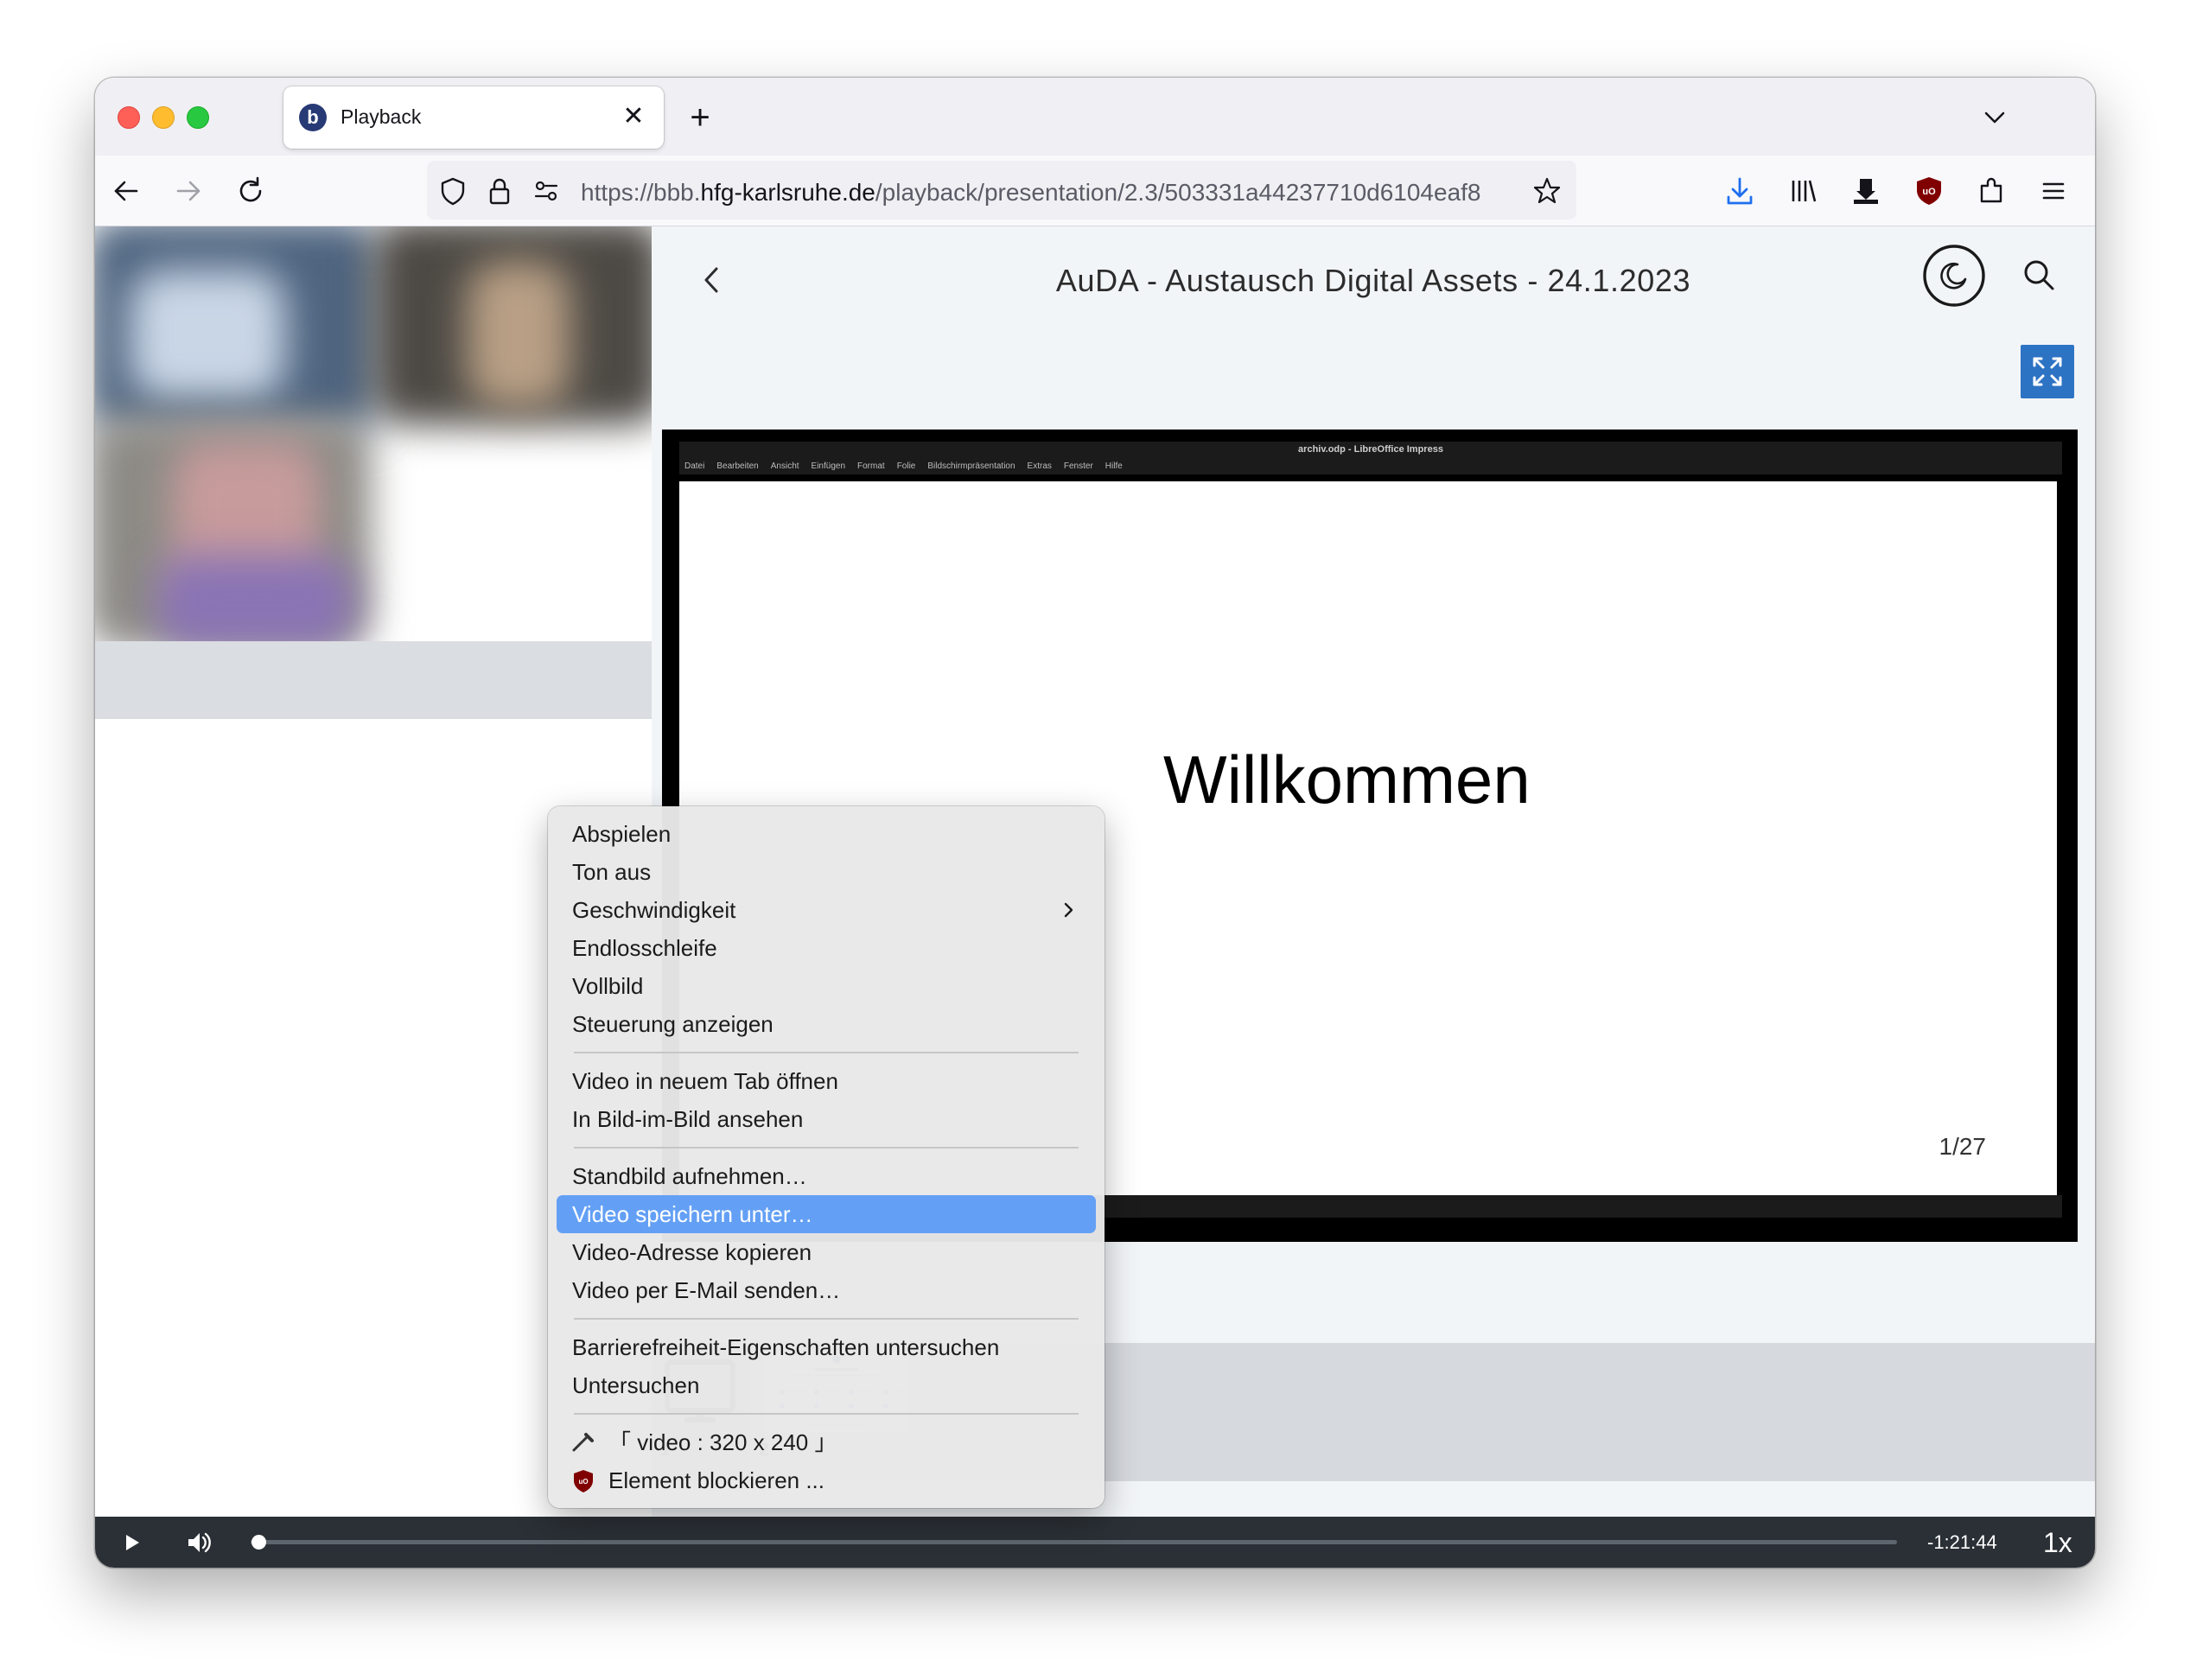 The width and height of the screenshot is (2190, 1680). Describe the element at coordinates (546, 191) in the screenshot. I see `permissions-icon` at that location.